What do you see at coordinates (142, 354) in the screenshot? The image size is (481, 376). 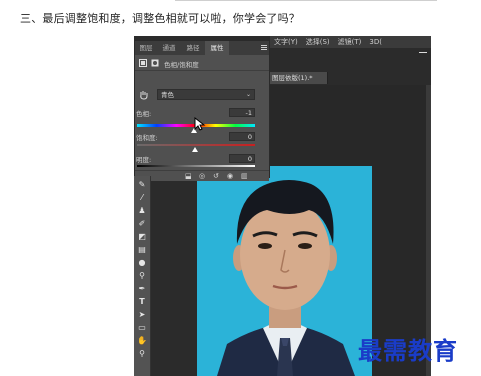 I see `zoom-tool-icon: ⚲` at bounding box center [142, 354].